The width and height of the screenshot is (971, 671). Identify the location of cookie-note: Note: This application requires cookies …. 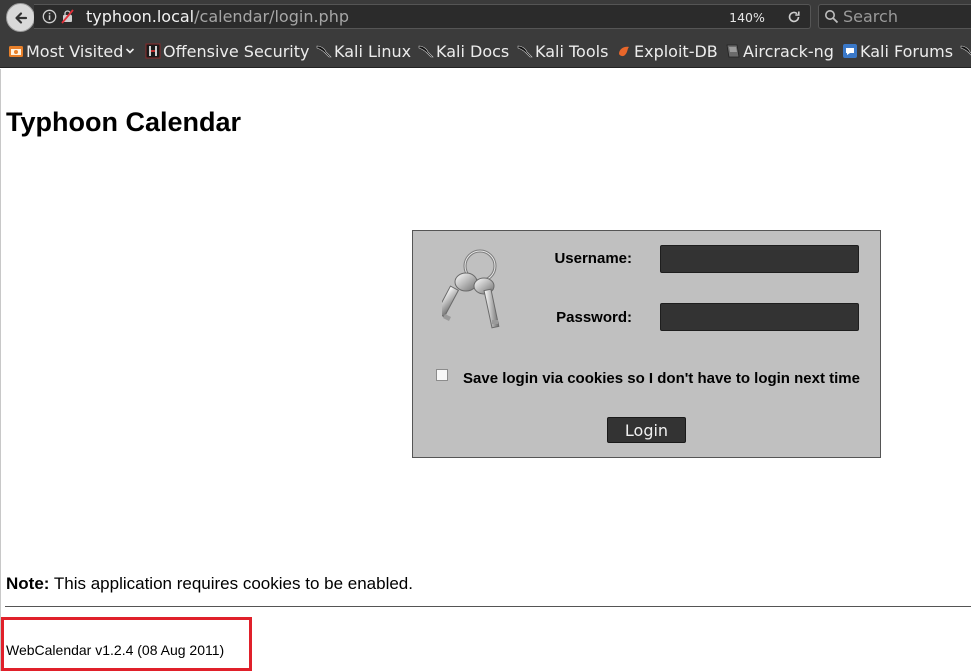
(209, 584).